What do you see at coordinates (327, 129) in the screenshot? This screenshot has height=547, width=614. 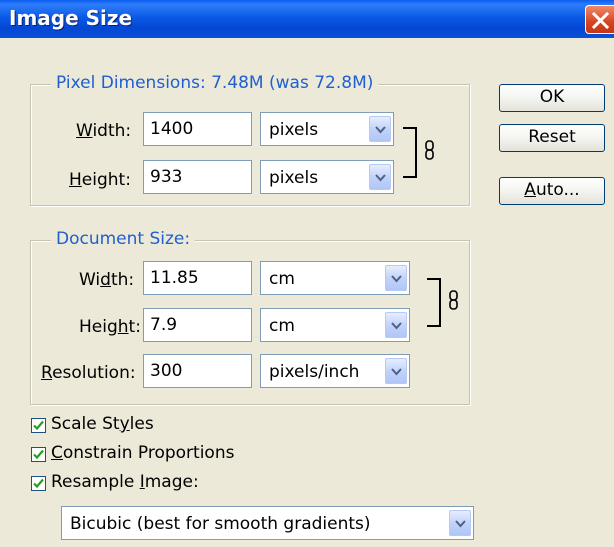 I see `pixel-width-unit-select: pixels` at bounding box center [327, 129].